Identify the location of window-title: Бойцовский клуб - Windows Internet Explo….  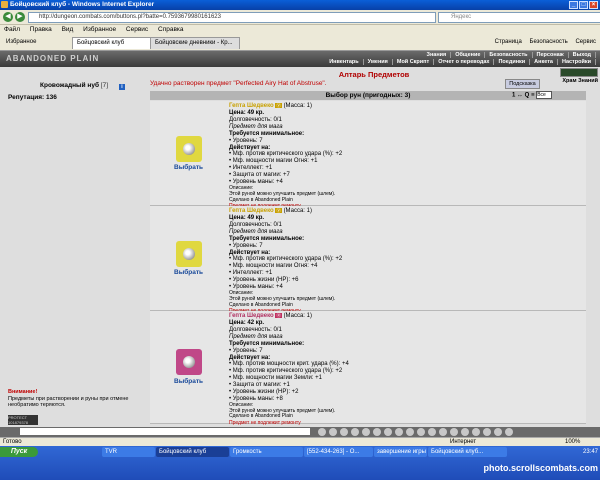
(82, 4).